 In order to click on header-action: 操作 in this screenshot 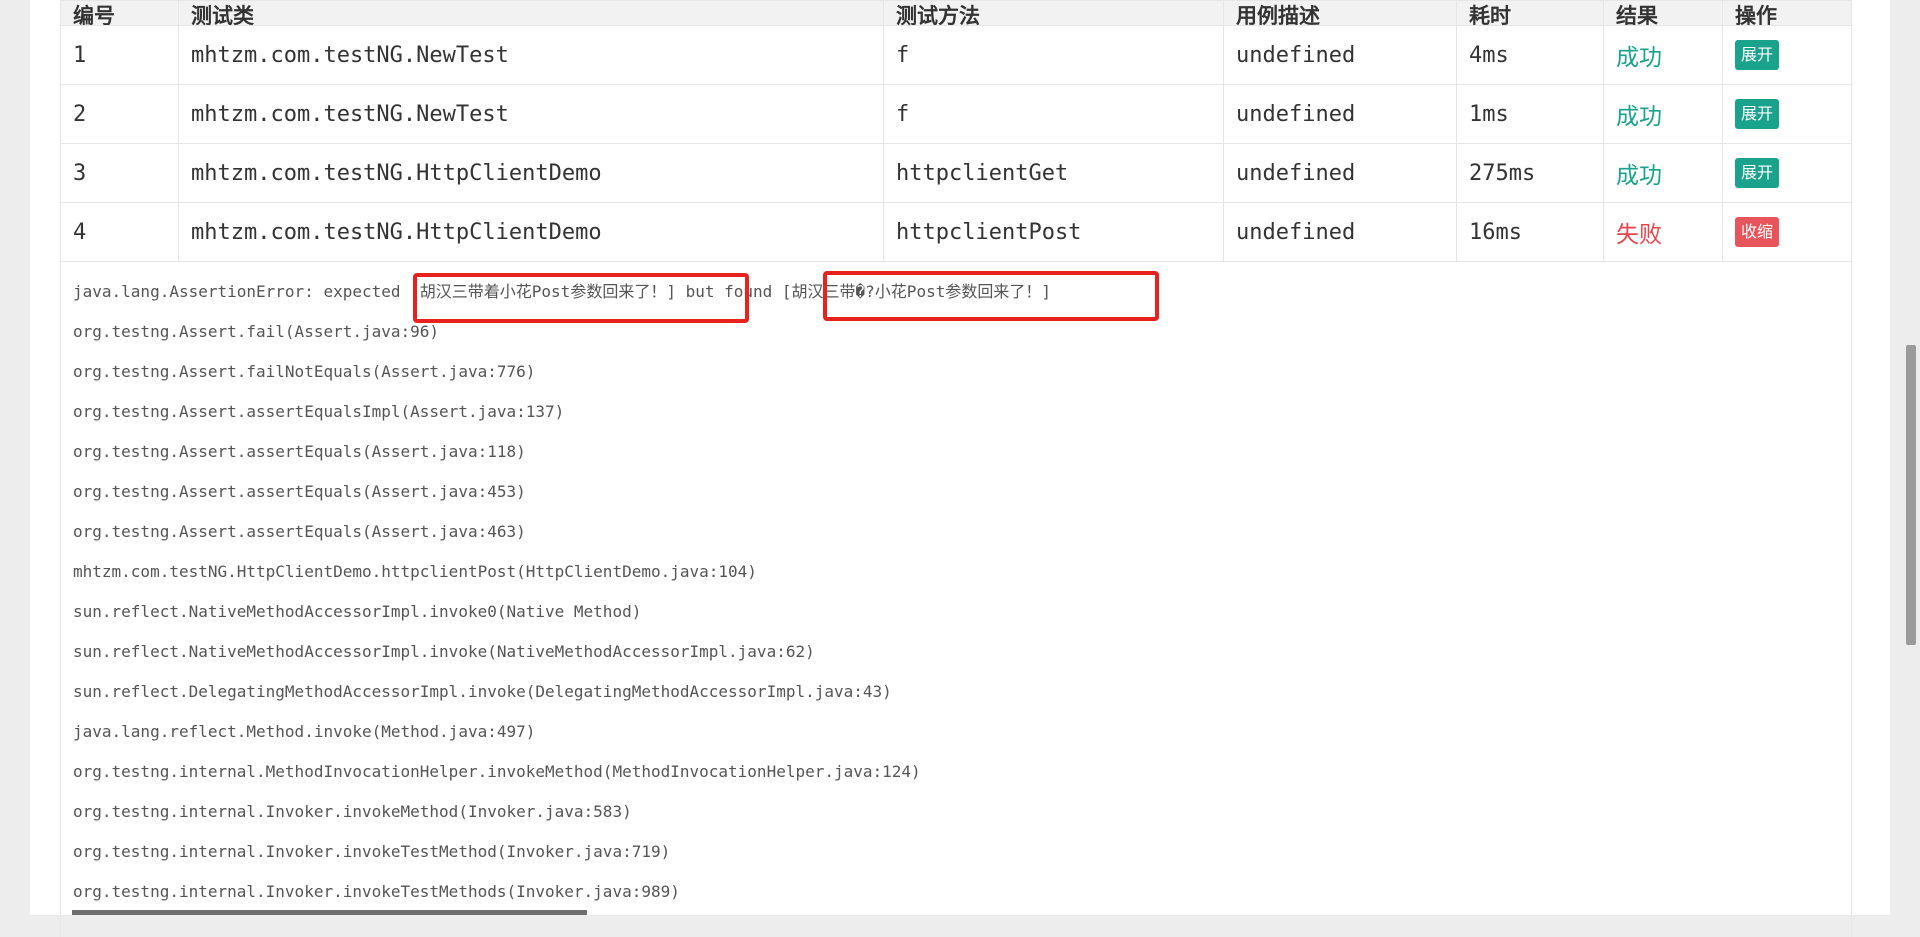, I will do `click(1787, 13)`.